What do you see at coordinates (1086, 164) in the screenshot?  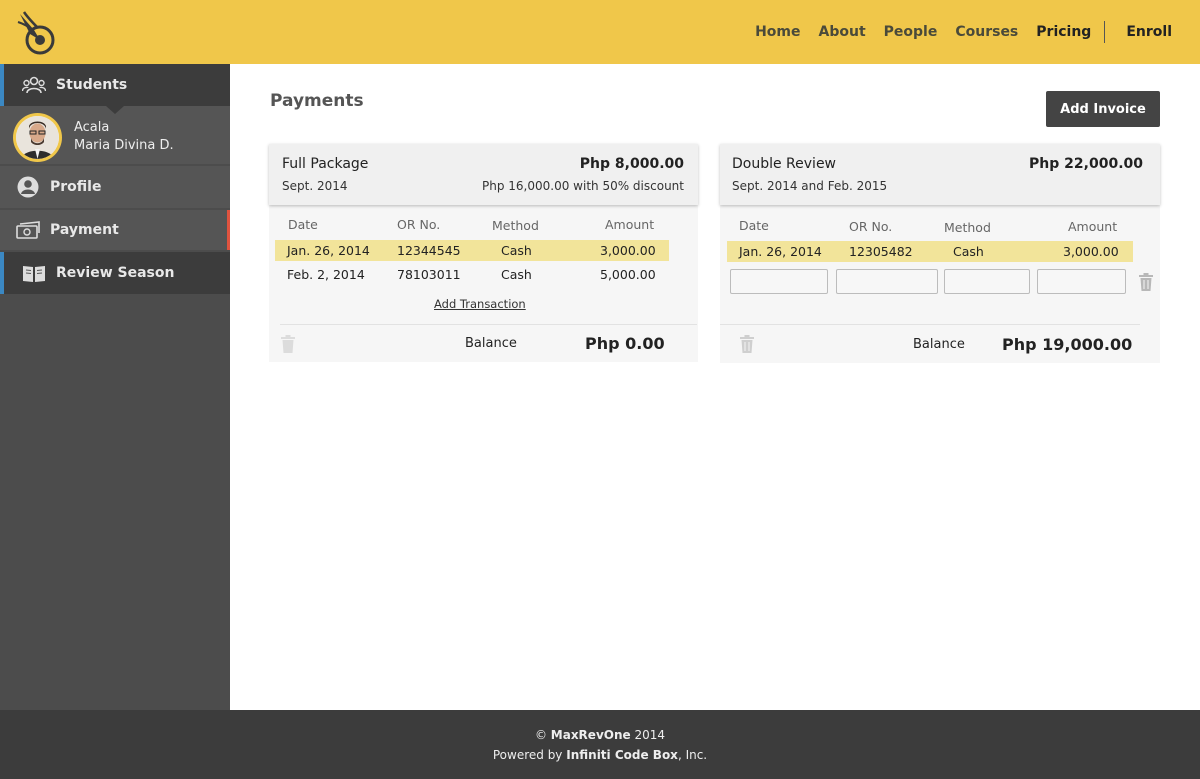 I see `invoice-price: Php 22,000.00` at bounding box center [1086, 164].